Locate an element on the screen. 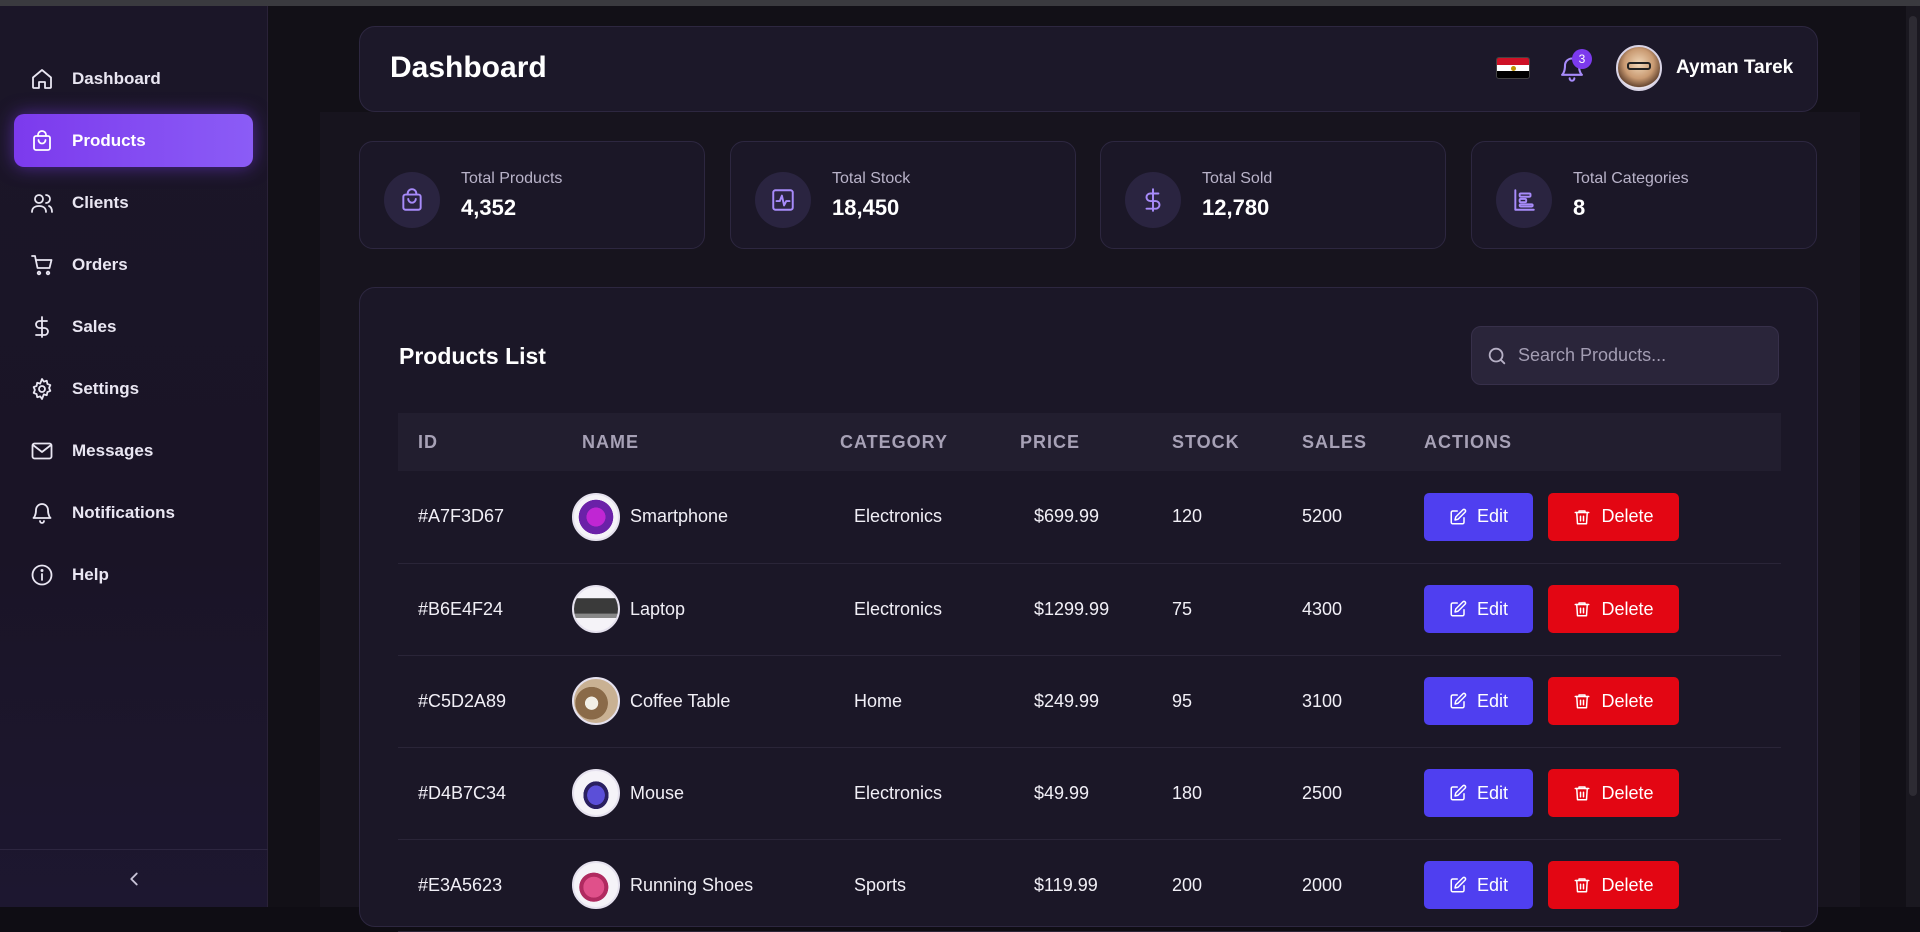 This screenshot has width=1920, height=932. stat-value: 8 is located at coordinates (1579, 207).